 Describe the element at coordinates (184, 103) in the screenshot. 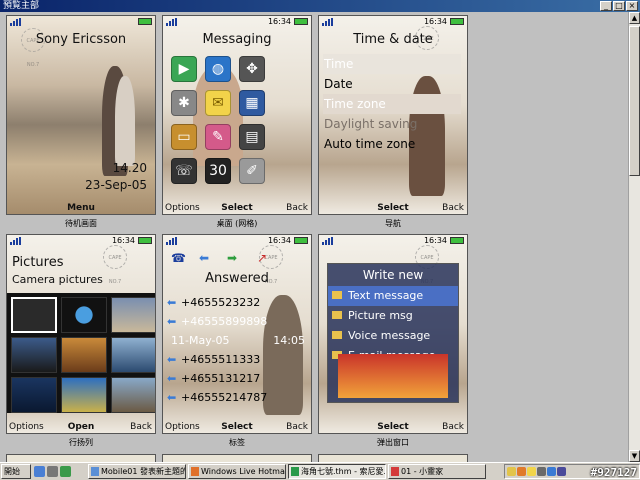

I see `settings-icon: ✱` at that location.